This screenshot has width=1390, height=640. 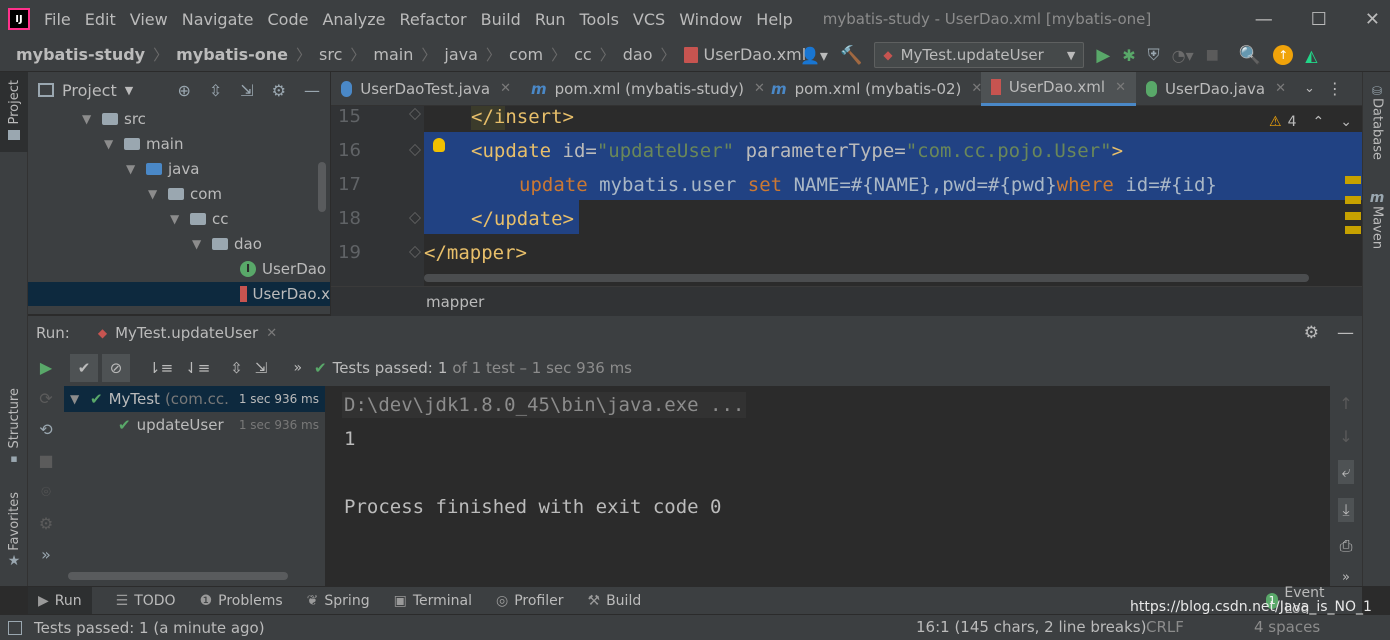 What do you see at coordinates (330, 54) in the screenshot?
I see `breadcrumb-src: src` at bounding box center [330, 54].